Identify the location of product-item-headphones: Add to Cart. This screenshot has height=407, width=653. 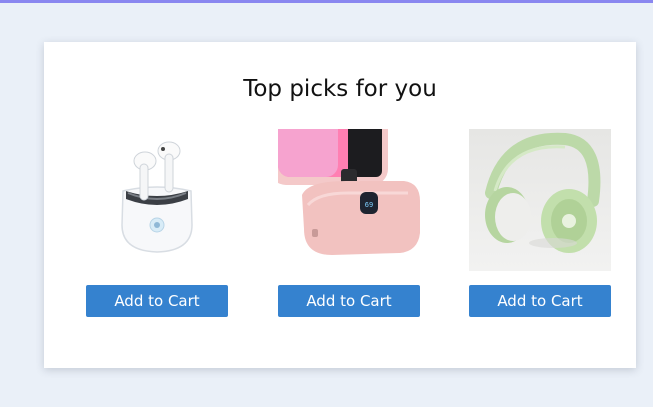
(540, 223).